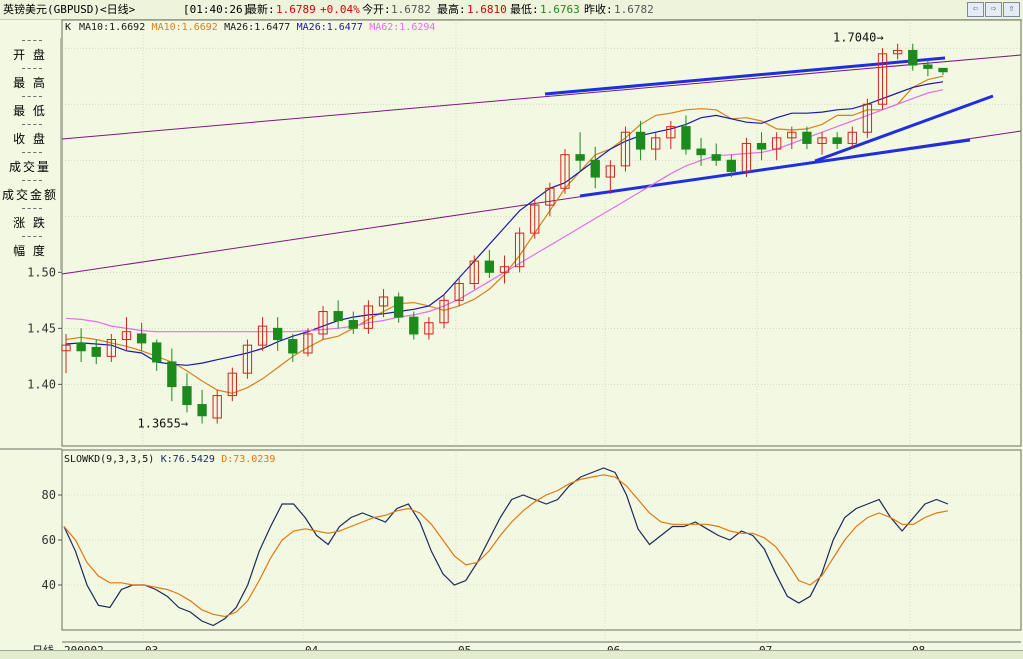 The image size is (1023, 659). What do you see at coordinates (248, 459) in the screenshot?
I see `osc-legend-item: D:73.0239` at bounding box center [248, 459].